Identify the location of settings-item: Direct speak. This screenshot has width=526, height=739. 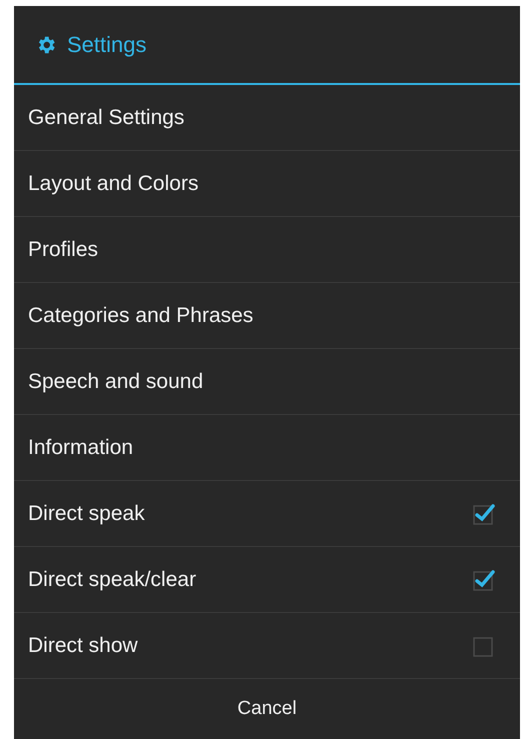
(267, 514).